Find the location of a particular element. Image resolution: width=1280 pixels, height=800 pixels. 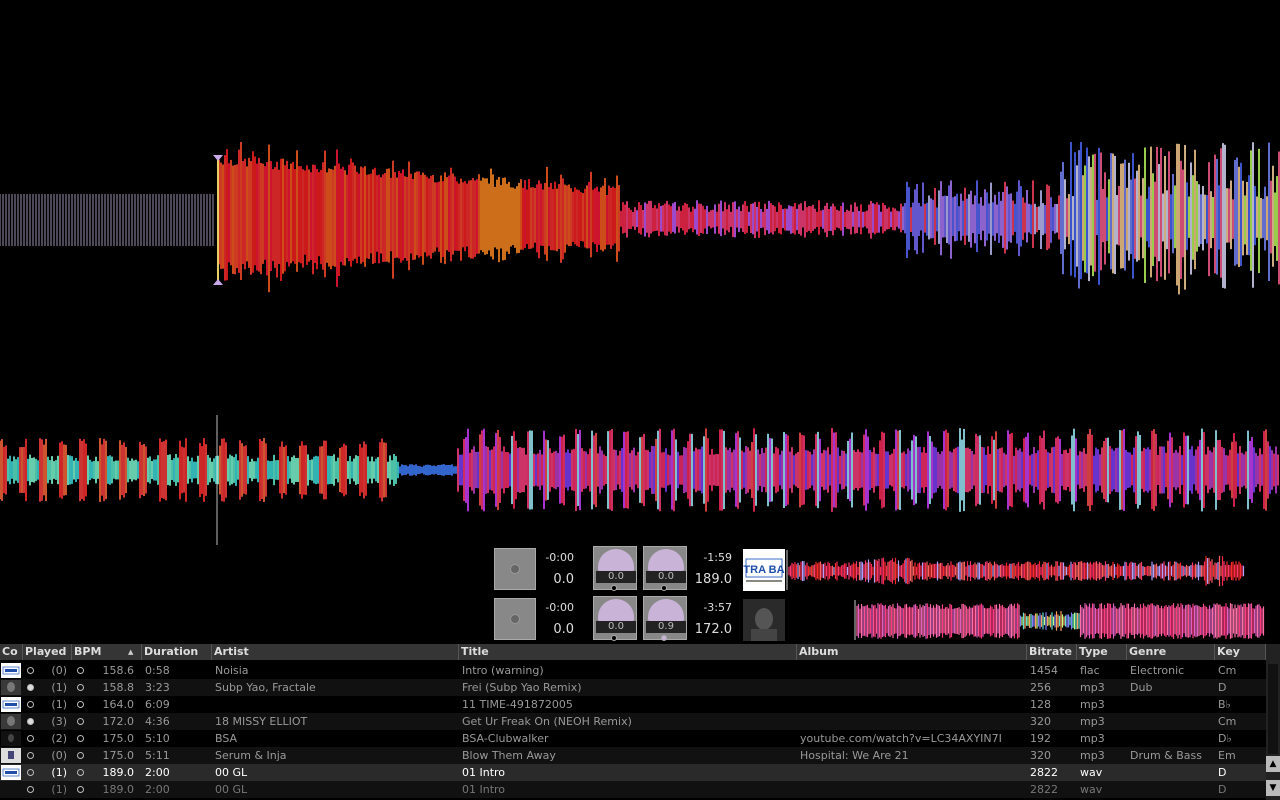

key-cell: Em is located at coordinates (1227, 755).